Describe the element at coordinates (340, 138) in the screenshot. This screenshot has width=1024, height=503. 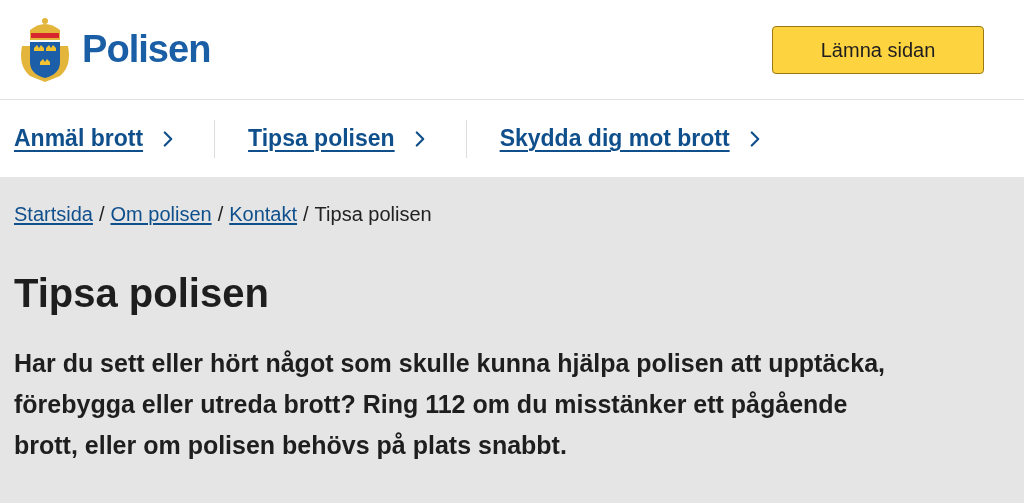
I see `nav-link: Tipsa polisen` at that location.